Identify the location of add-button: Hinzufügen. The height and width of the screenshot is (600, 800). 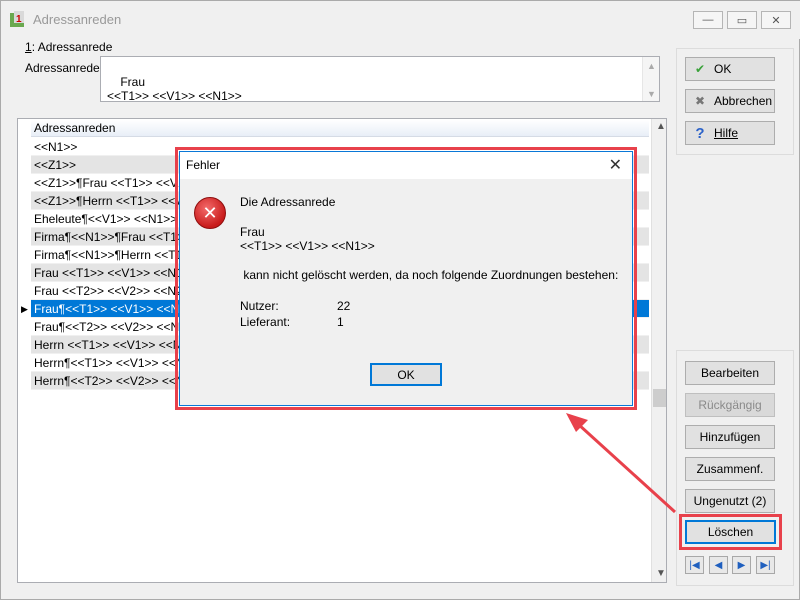
(730, 437).